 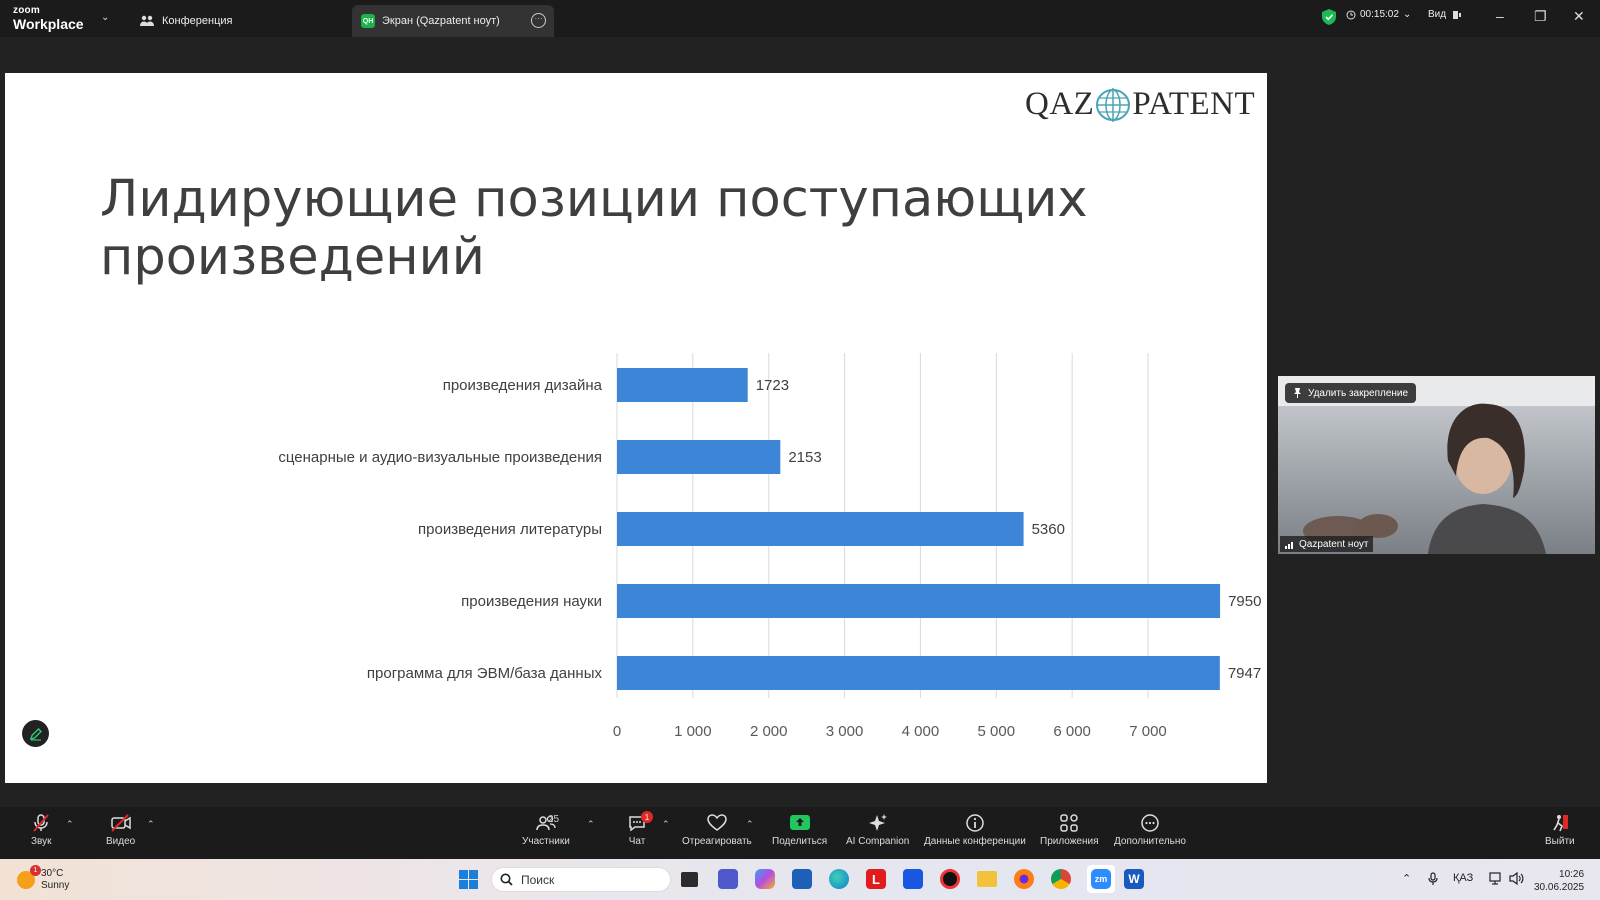 I want to click on temperature: 30°C, so click(x=52, y=873).